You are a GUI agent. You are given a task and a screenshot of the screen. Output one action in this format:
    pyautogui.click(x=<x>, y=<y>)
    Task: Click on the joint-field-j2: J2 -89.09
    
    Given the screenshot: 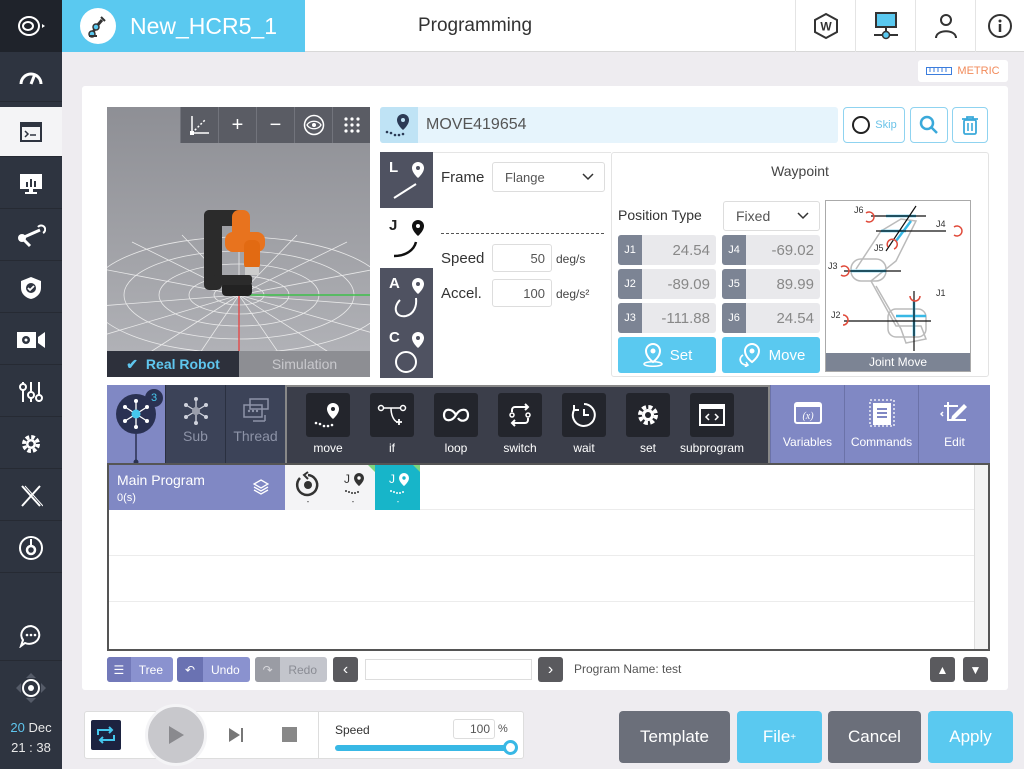 What is the action you would take?
    pyautogui.click(x=667, y=284)
    